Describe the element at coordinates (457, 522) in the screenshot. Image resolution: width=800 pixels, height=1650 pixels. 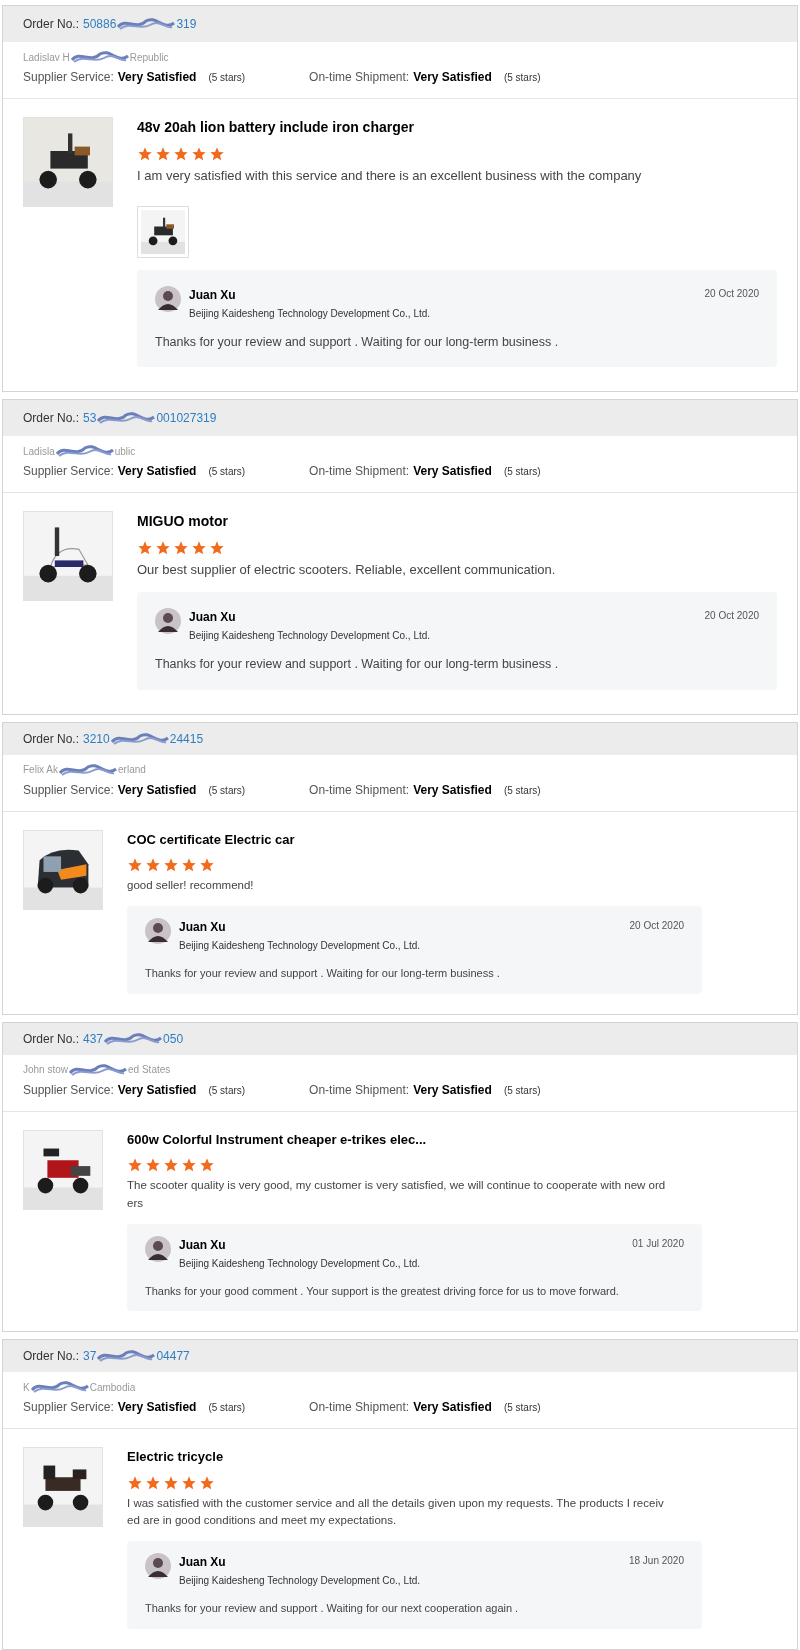
I see `product-title: MIGUO motor` at that location.